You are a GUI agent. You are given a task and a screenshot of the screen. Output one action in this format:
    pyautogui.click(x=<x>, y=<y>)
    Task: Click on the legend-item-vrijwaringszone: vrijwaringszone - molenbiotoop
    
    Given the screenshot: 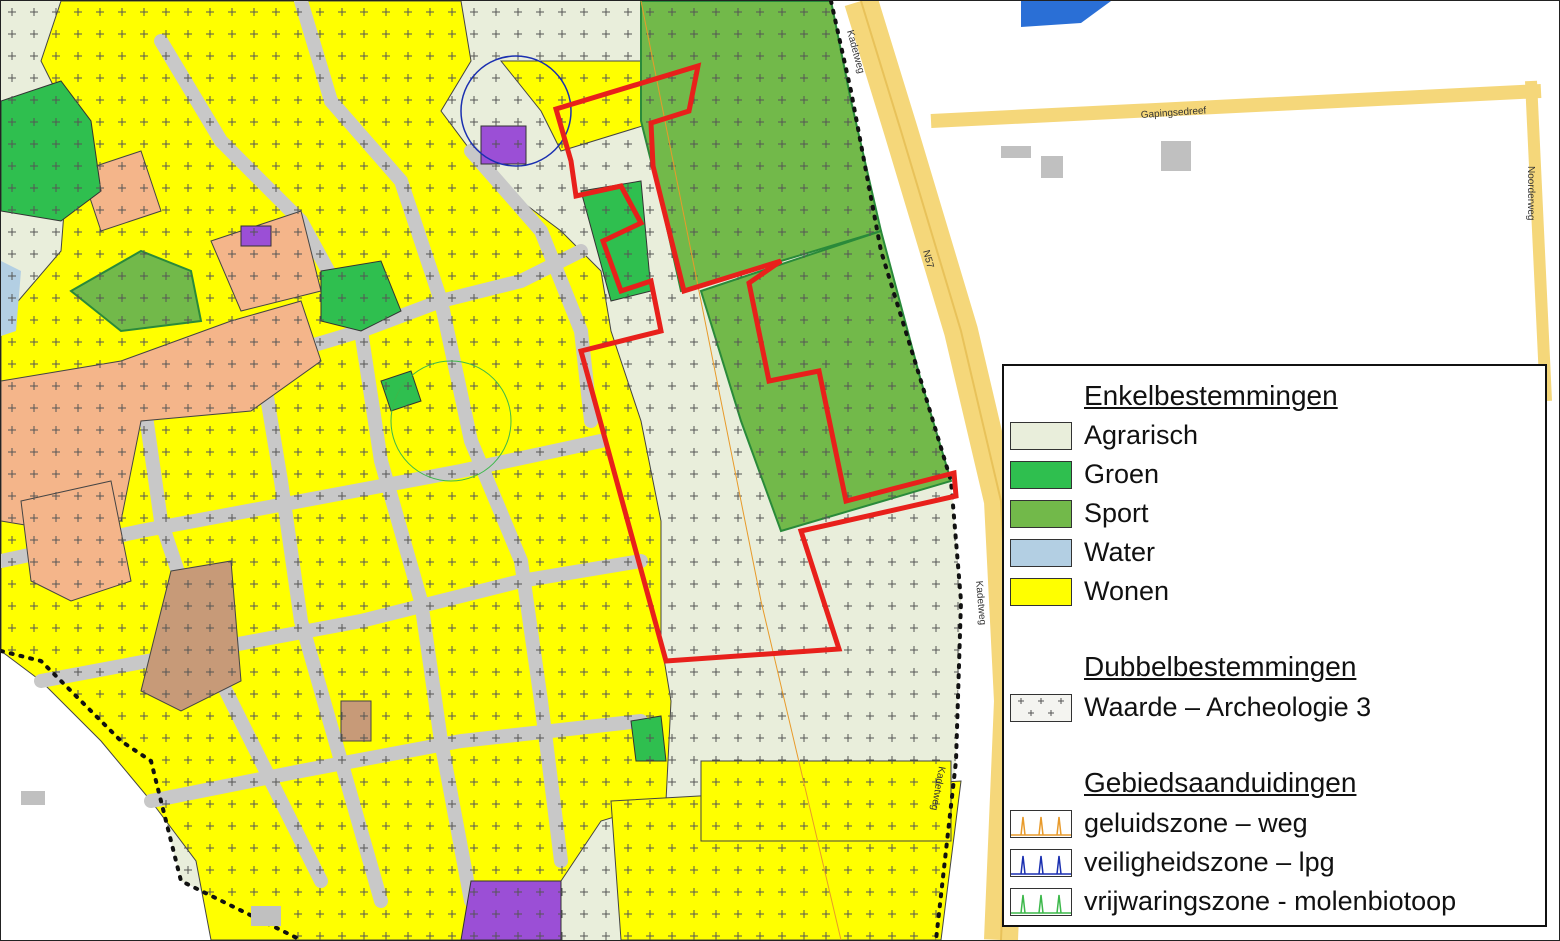 What is the action you would take?
    pyautogui.click(x=1274, y=901)
    